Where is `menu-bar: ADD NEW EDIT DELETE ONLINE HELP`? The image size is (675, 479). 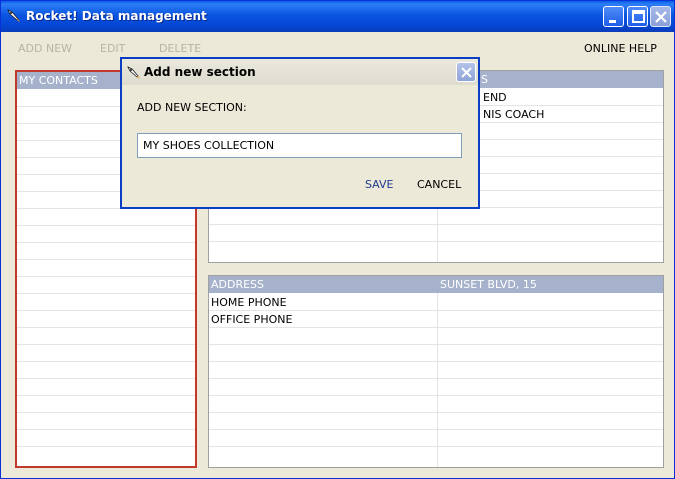
menu-bar: ADD NEW EDIT DELETE ONLINE HELP is located at coordinates (337, 49).